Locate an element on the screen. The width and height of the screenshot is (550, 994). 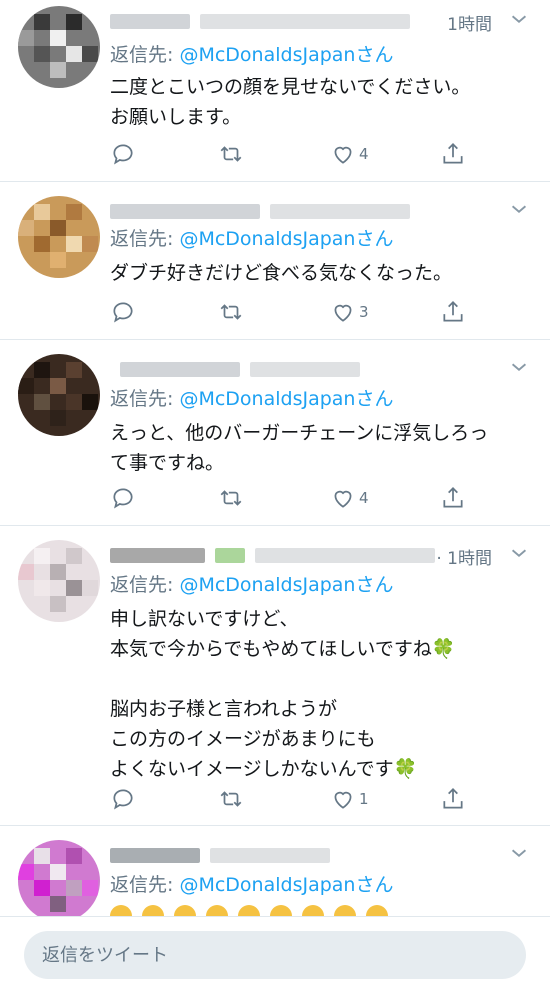
tweet-text: 二度とこいつの顔を見せないでください。 お願いします。 is located at coordinates (290, 102).